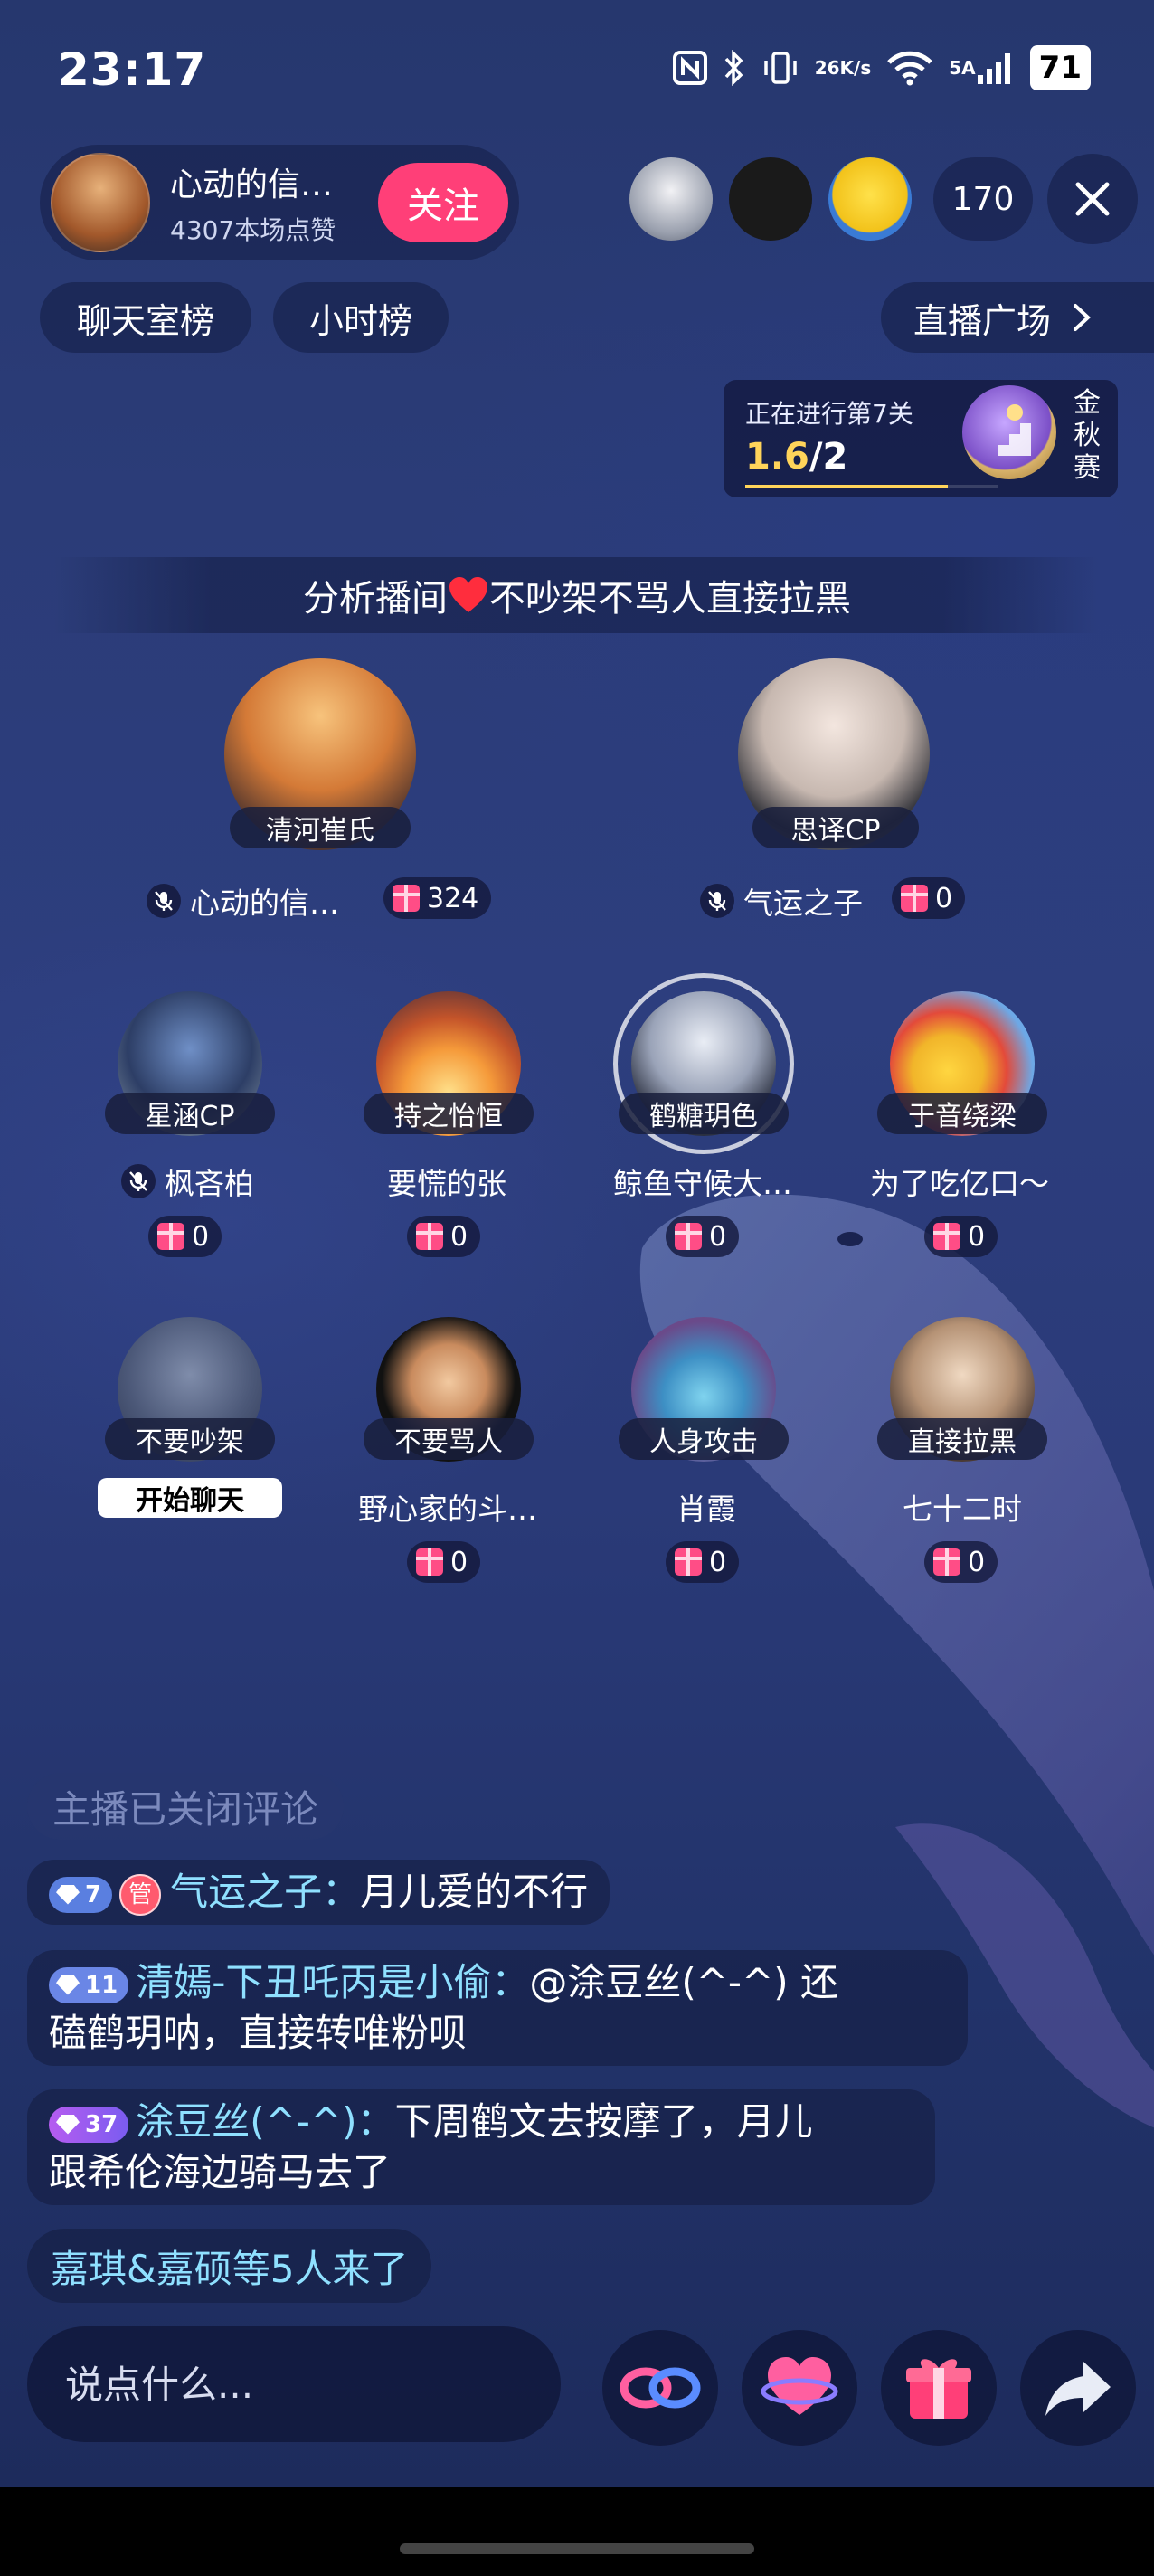 Image resolution: width=1154 pixels, height=2576 pixels. What do you see at coordinates (603, 2121) in the screenshot?
I see `chat-text: 下周鹤文去按摩了，月儿` at bounding box center [603, 2121].